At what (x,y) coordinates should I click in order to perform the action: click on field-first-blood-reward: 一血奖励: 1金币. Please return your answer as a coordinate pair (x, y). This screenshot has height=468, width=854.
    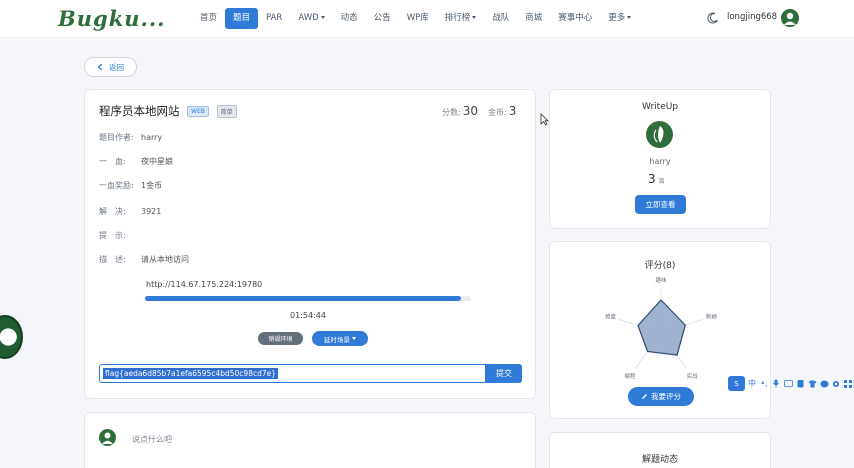
    Looking at the image, I should click on (130, 185).